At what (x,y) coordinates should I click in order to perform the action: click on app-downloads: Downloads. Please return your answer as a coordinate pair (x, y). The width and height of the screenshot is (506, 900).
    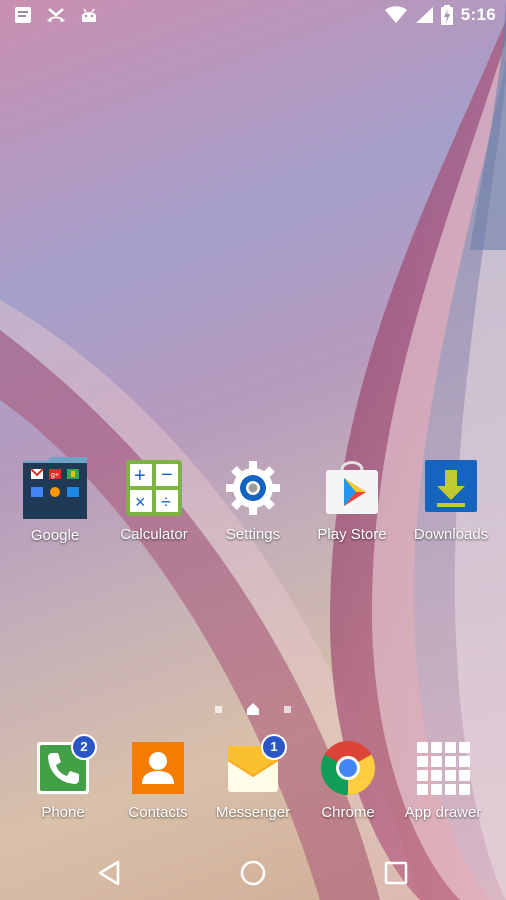
    Looking at the image, I should click on (451, 500).